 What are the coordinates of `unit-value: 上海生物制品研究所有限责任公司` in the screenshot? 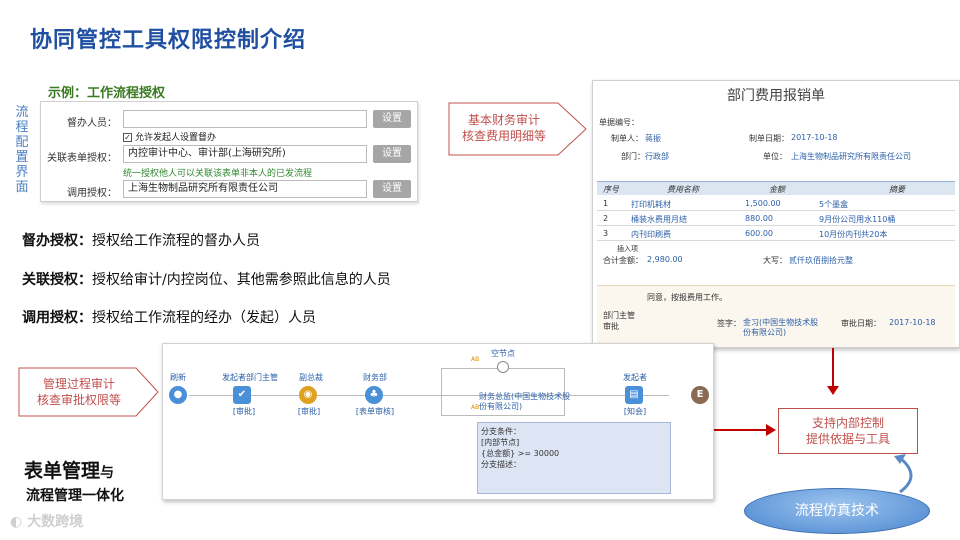 It's located at (851, 156).